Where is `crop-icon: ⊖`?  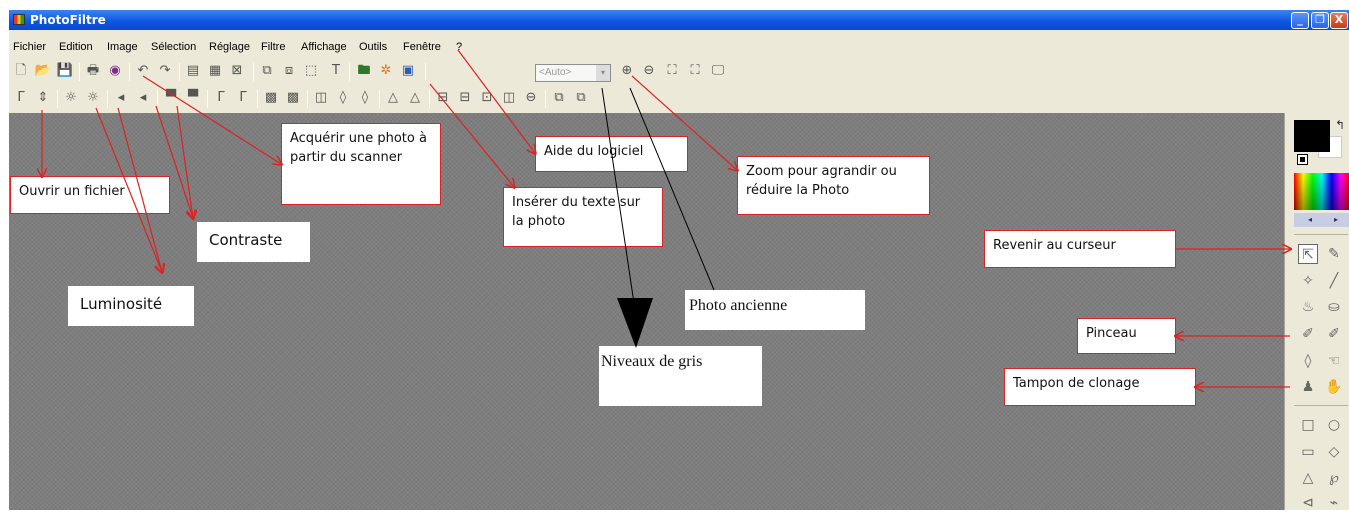
crop-icon: ⊖ is located at coordinates (531, 98).